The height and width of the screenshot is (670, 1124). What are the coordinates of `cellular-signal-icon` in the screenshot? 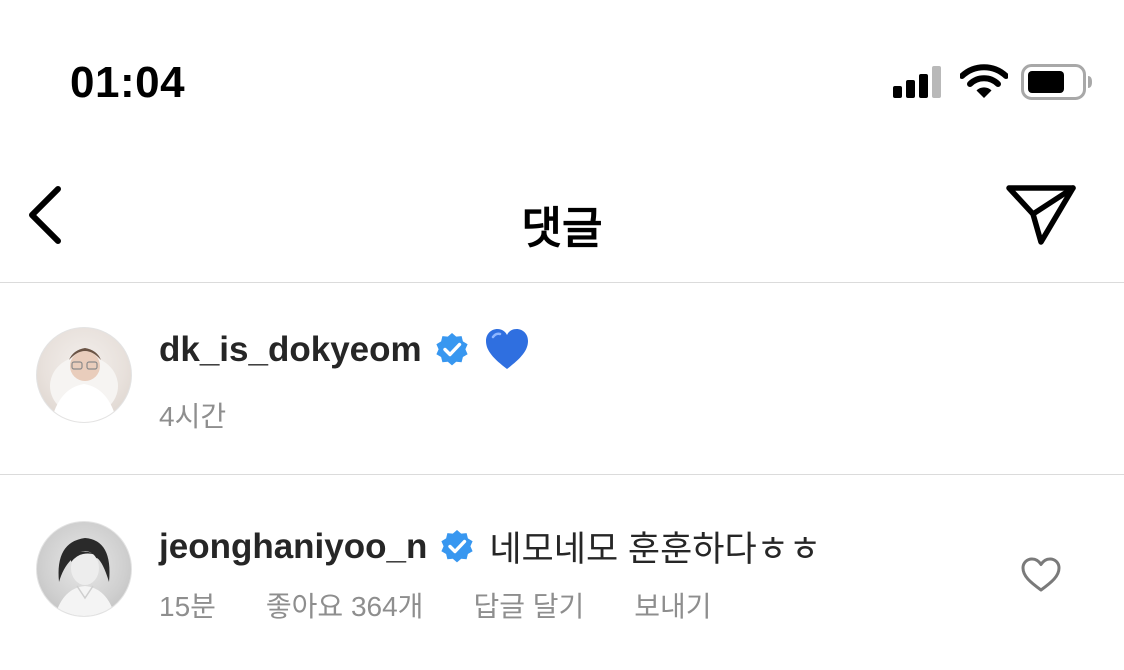 It's located at (919, 82).